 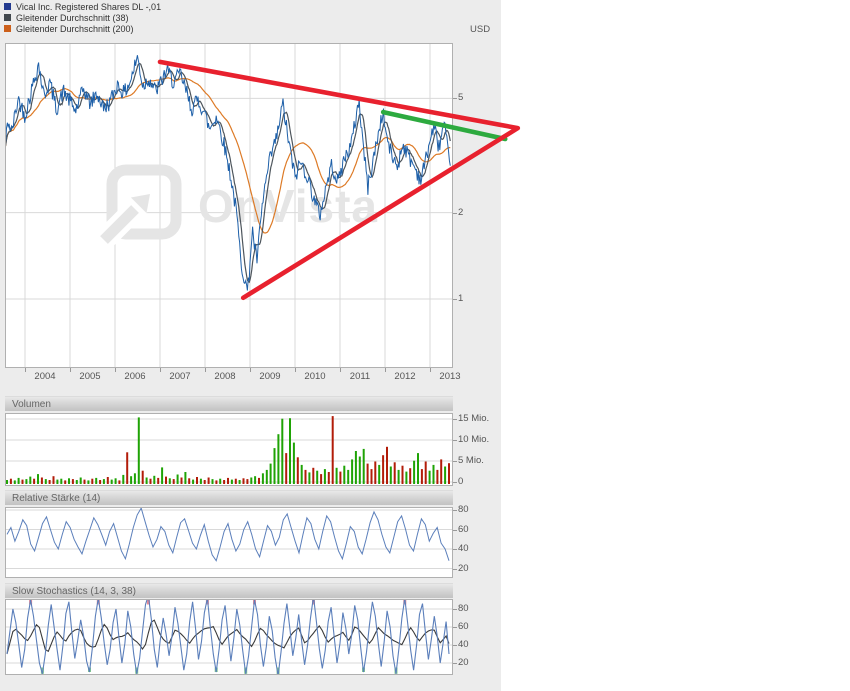 I want to click on x-axis-year-label: 2006, so click(x=135, y=376).